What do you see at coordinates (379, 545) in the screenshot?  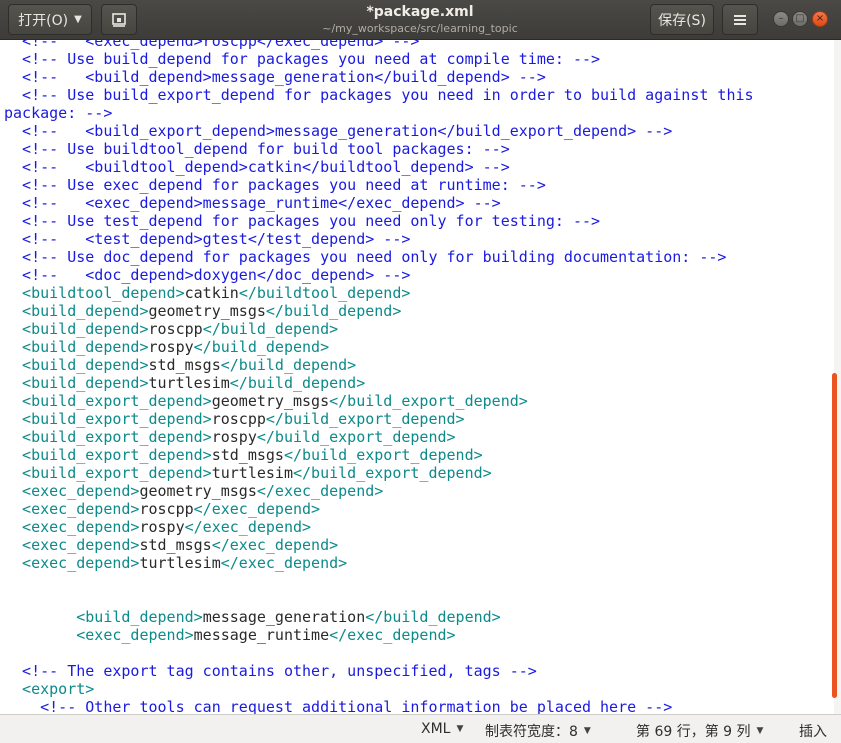 I see `code-line: <exec_depend>std_msgs</exec_depend>` at bounding box center [379, 545].